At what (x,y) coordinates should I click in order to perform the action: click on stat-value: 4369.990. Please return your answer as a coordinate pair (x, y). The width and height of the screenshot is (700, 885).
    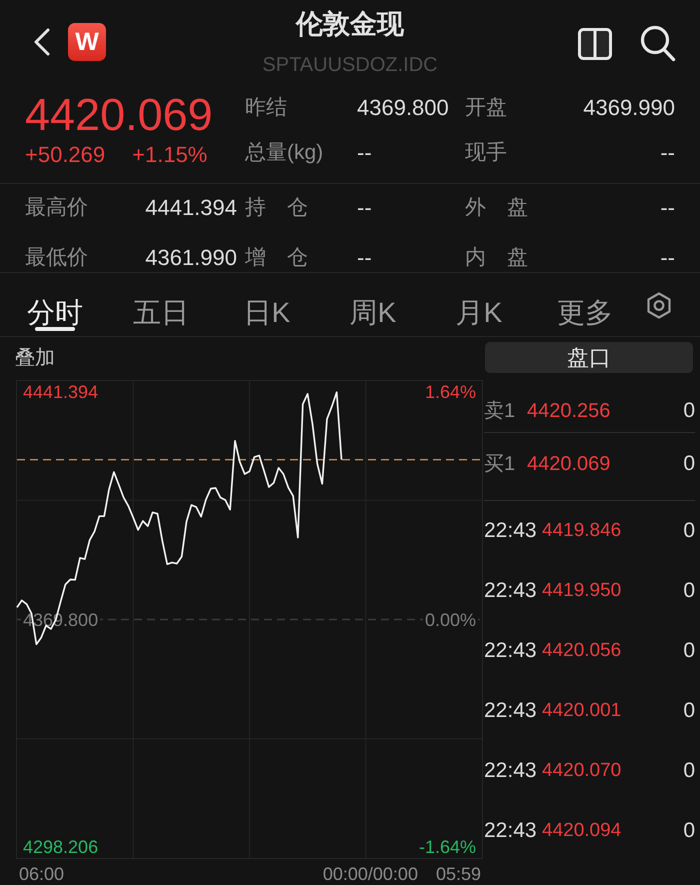
    Looking at the image, I should click on (629, 108).